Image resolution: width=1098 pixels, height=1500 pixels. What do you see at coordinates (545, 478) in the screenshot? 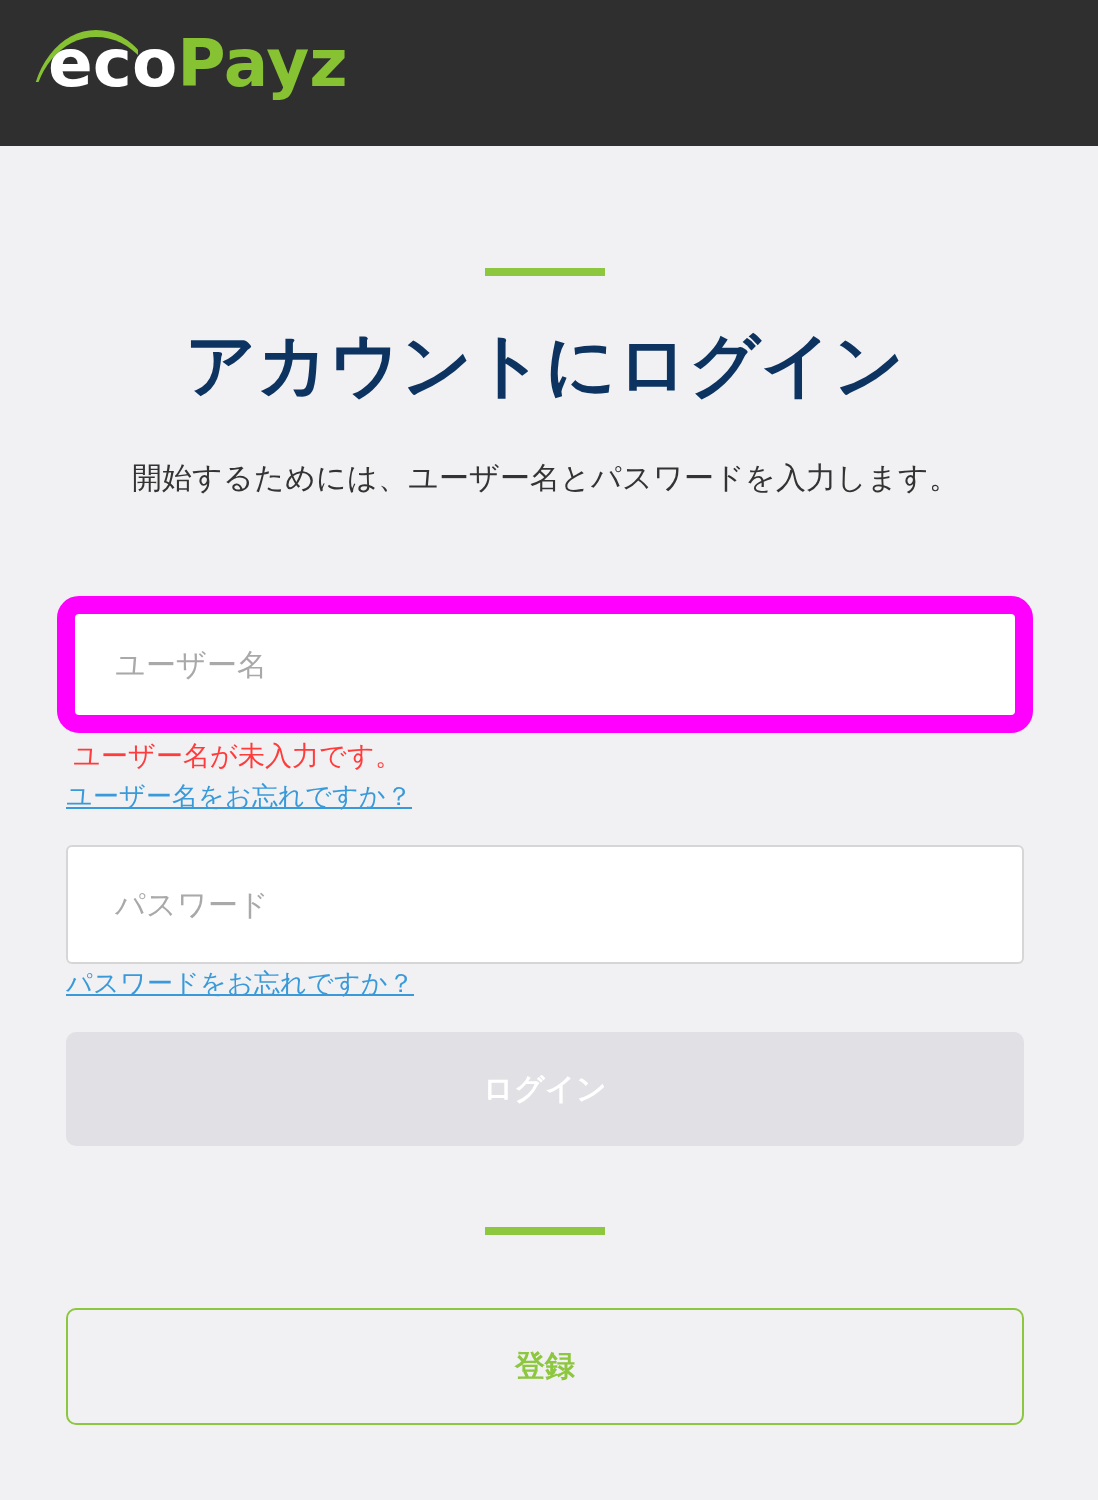
I see `subtitle: 開始するためには、ユーザー名とパスワードを入力します。` at bounding box center [545, 478].